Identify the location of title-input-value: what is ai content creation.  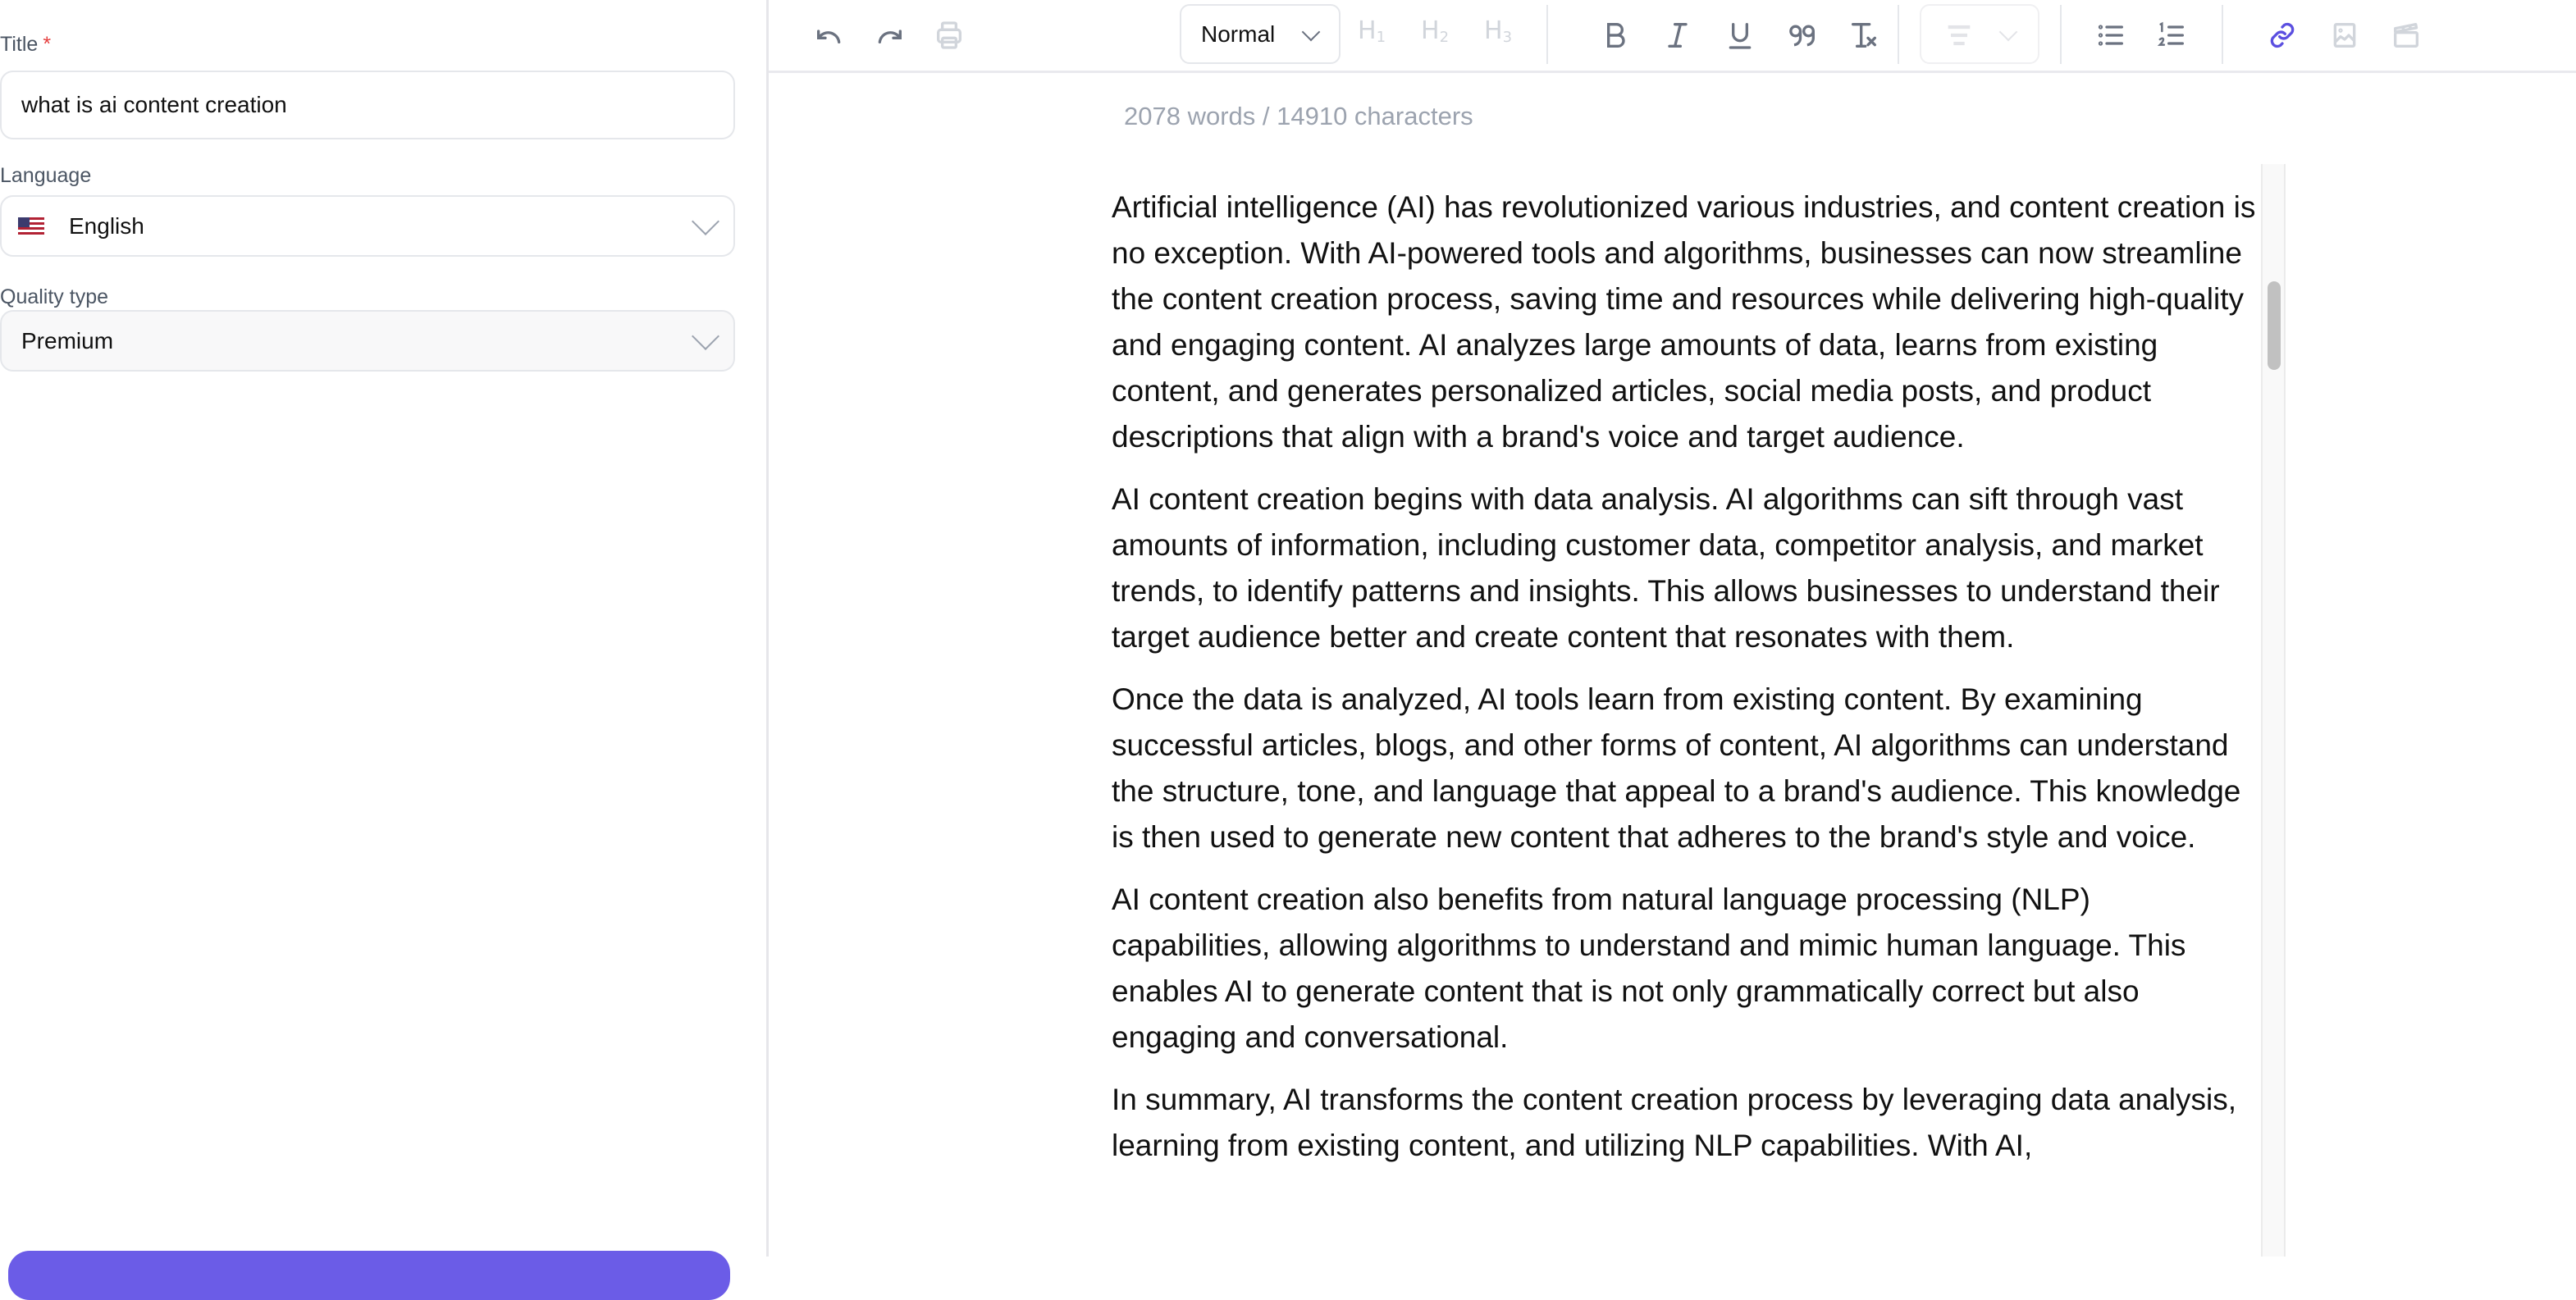
(154, 105).